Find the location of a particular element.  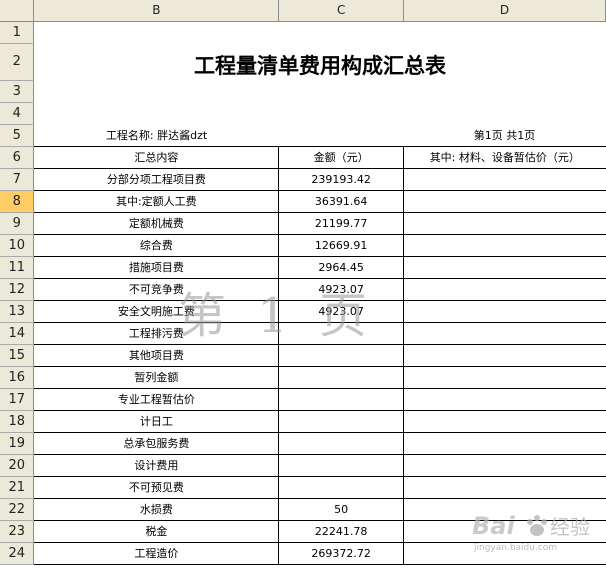

select-all-corner is located at coordinates (17, 11).